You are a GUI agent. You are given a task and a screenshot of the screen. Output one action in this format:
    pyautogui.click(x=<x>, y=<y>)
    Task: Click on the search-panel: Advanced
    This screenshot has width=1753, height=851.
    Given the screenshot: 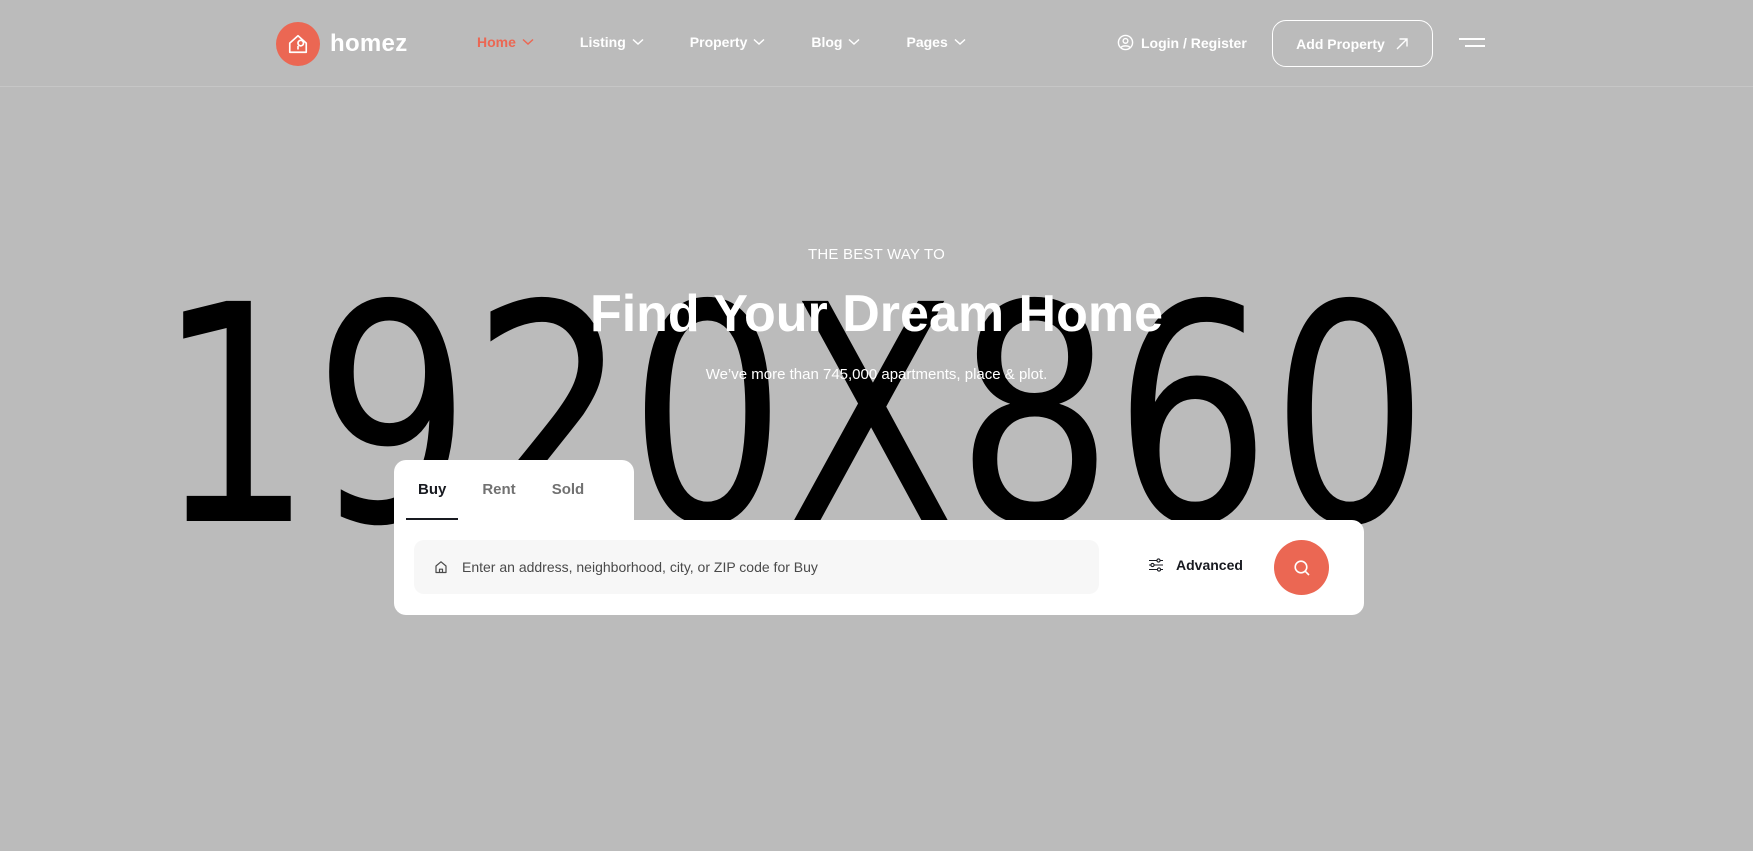 What is the action you would take?
    pyautogui.click(x=879, y=567)
    